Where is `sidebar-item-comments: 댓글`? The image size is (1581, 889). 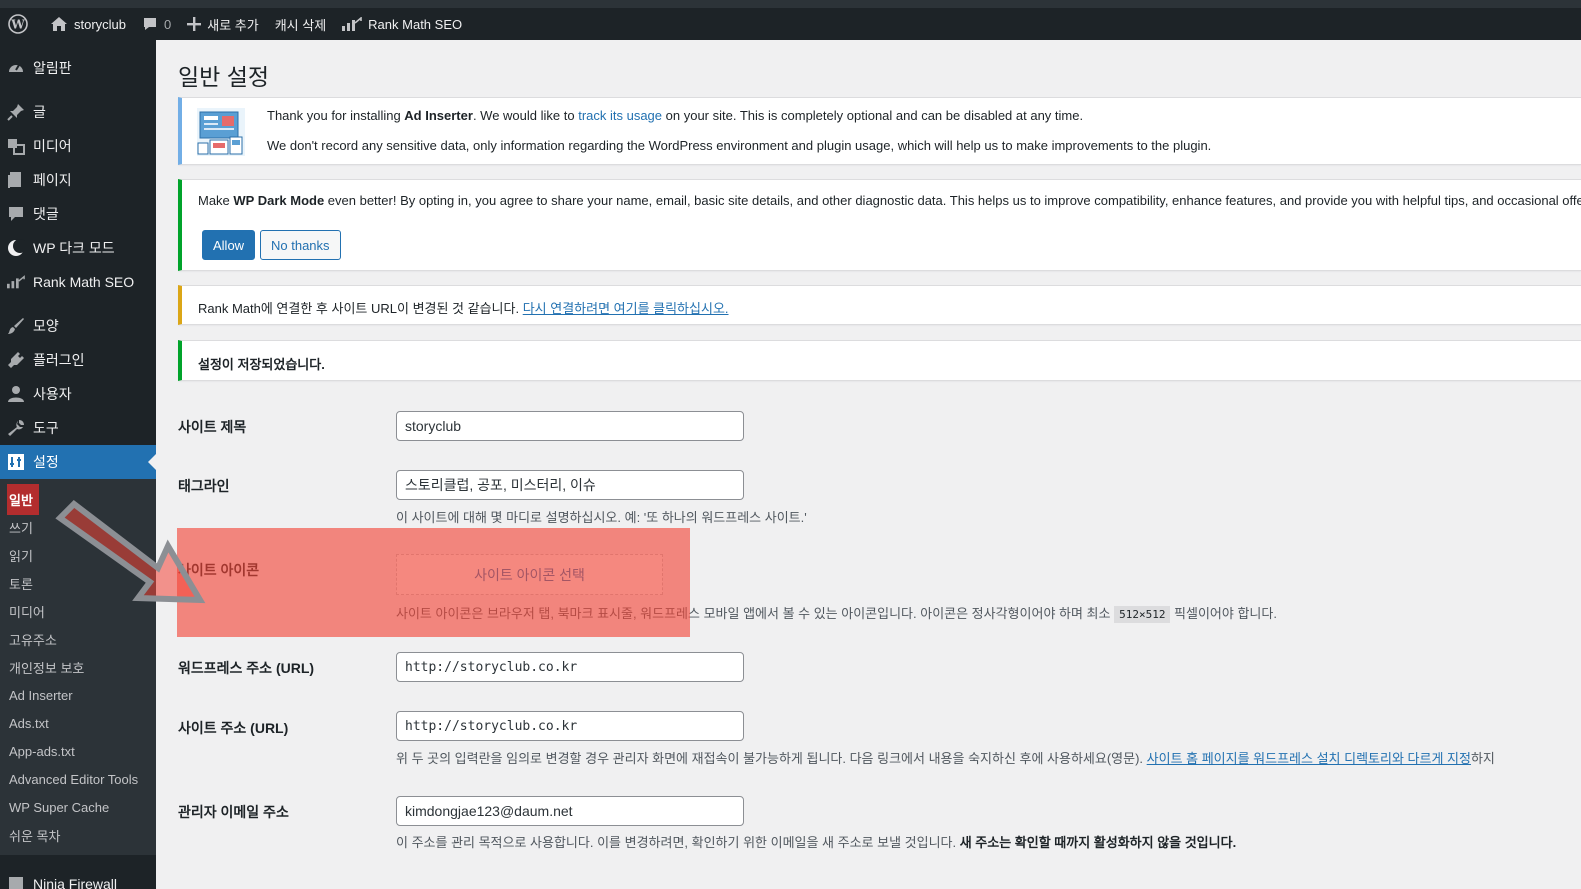 sidebar-item-comments: 댓글 is located at coordinates (78, 214).